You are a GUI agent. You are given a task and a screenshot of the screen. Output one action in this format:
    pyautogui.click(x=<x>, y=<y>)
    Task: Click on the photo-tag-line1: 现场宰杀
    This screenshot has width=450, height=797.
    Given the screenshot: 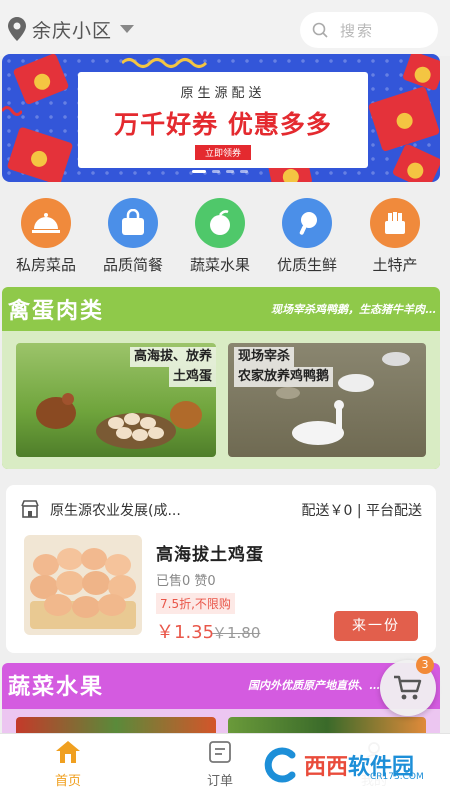 What is the action you would take?
    pyautogui.click(x=264, y=357)
    